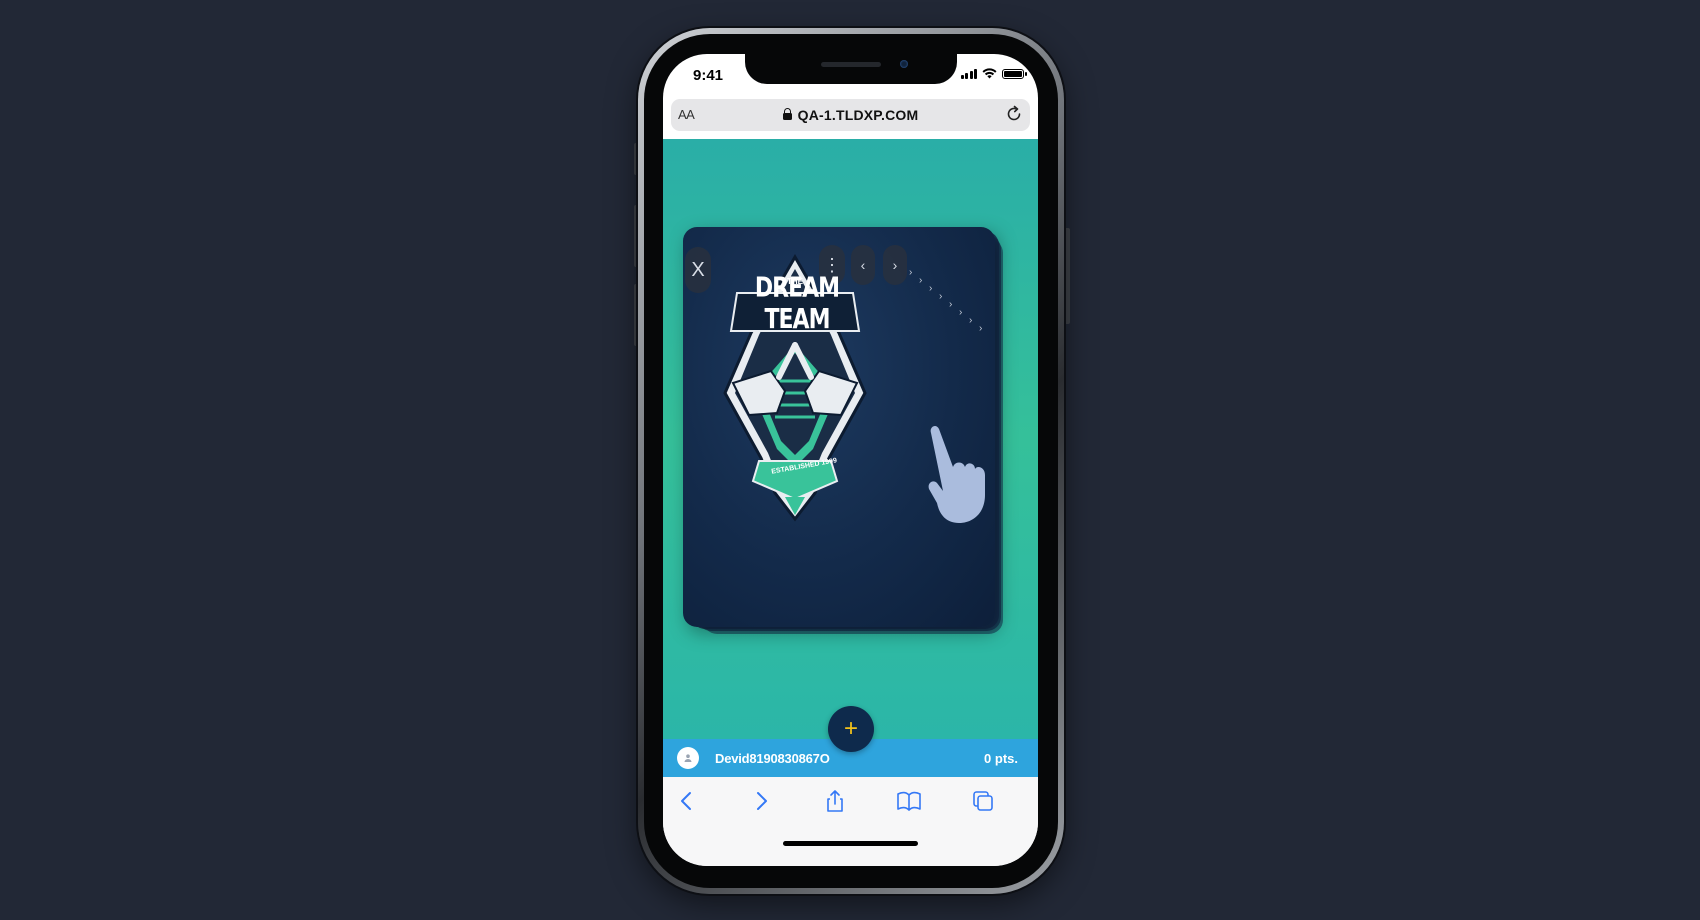 The height and width of the screenshot is (920, 1700). I want to click on share-icon, so click(835, 801).